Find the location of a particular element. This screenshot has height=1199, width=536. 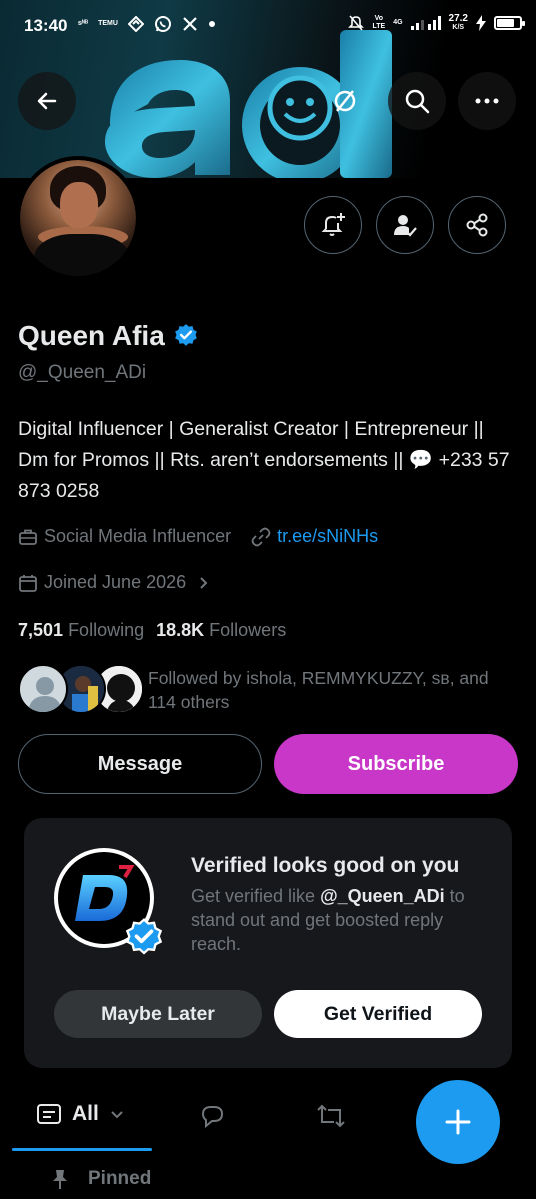

following-button is located at coordinates (405, 225).